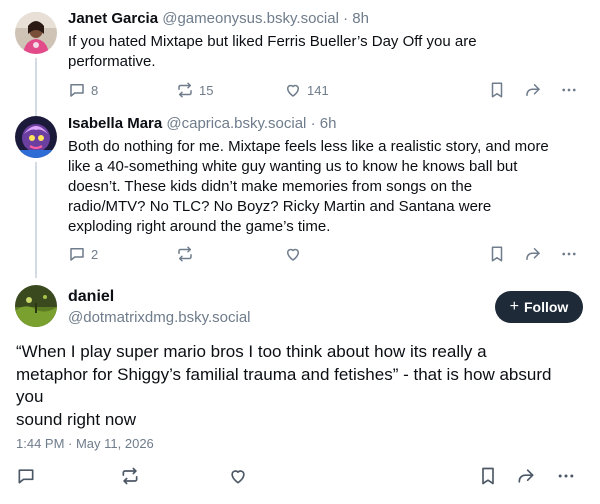 The height and width of the screenshot is (504, 600). What do you see at coordinates (115, 123) in the screenshot?
I see `author-name: Isabella Mara` at bounding box center [115, 123].